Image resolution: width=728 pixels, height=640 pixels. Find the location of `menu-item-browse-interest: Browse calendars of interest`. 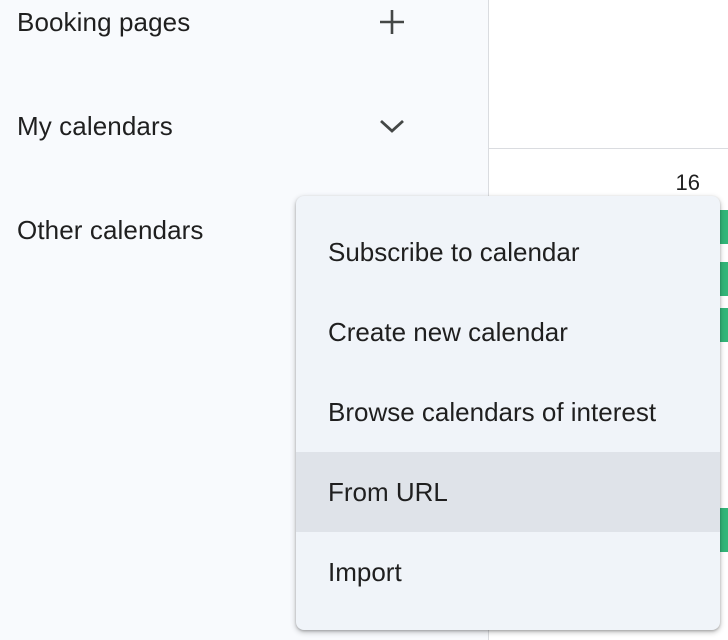

menu-item-browse-interest: Browse calendars of interest is located at coordinates (508, 412).